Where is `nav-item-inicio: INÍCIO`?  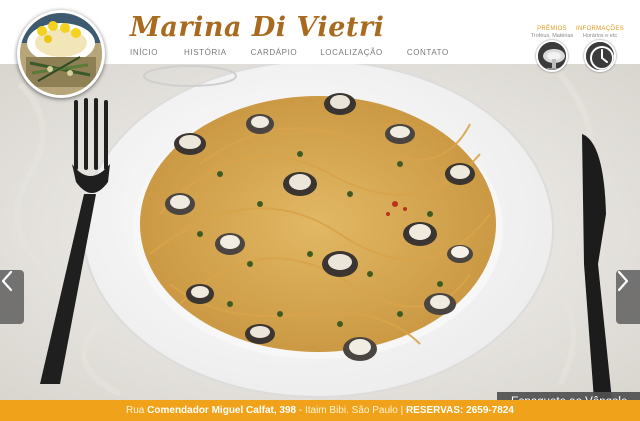 nav-item-inicio: INÍCIO is located at coordinates (144, 52).